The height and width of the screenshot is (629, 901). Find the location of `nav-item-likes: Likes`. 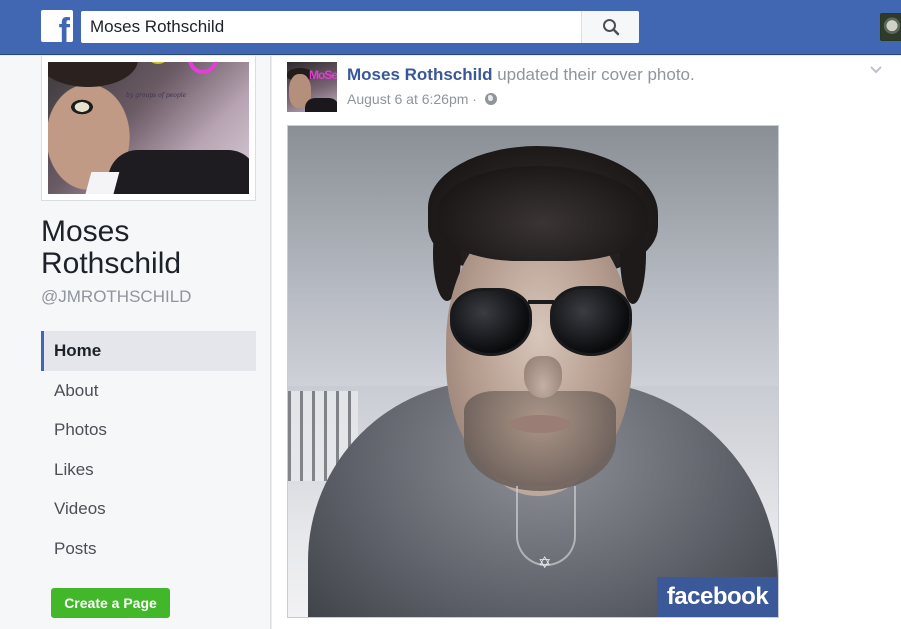

nav-item-likes: Likes is located at coordinates (148, 470).